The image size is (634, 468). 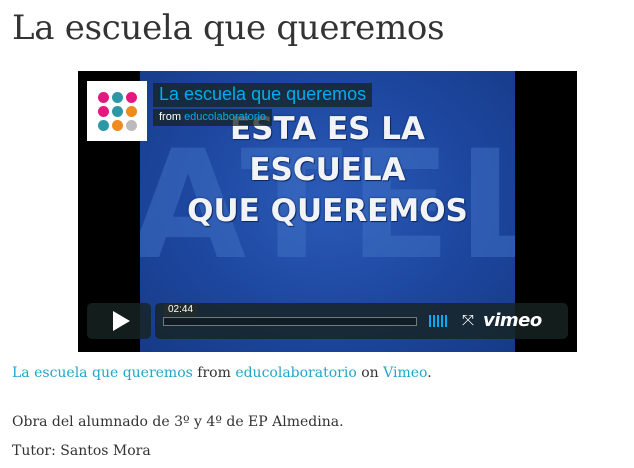 What do you see at coordinates (429, 373) in the screenshot?
I see `credit-end: .` at bounding box center [429, 373].